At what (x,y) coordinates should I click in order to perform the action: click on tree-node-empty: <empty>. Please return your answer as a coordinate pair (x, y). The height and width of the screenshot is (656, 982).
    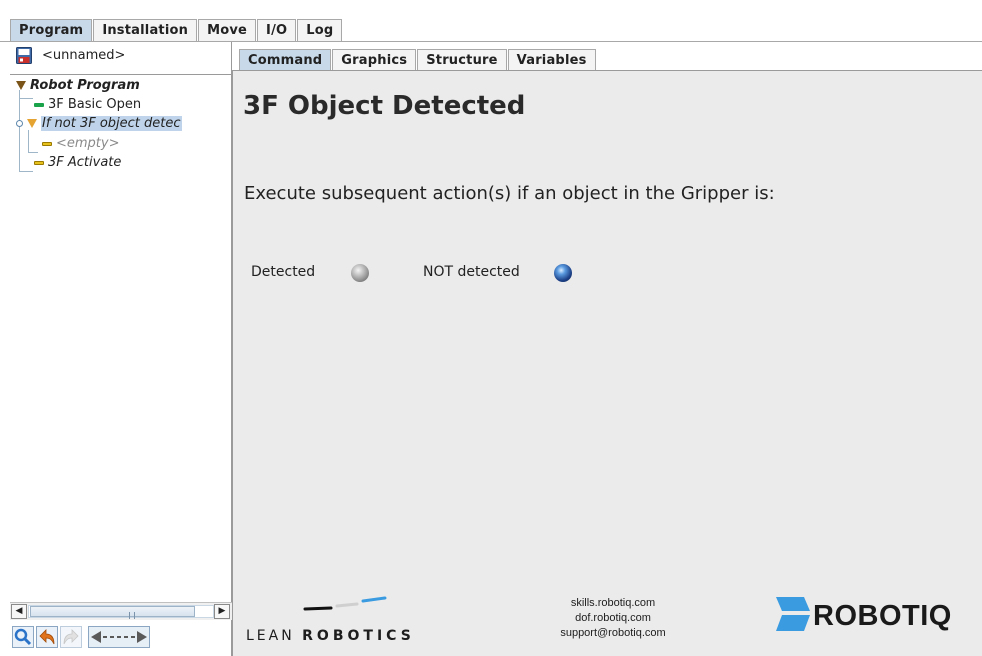
    Looking at the image, I should click on (81, 144).